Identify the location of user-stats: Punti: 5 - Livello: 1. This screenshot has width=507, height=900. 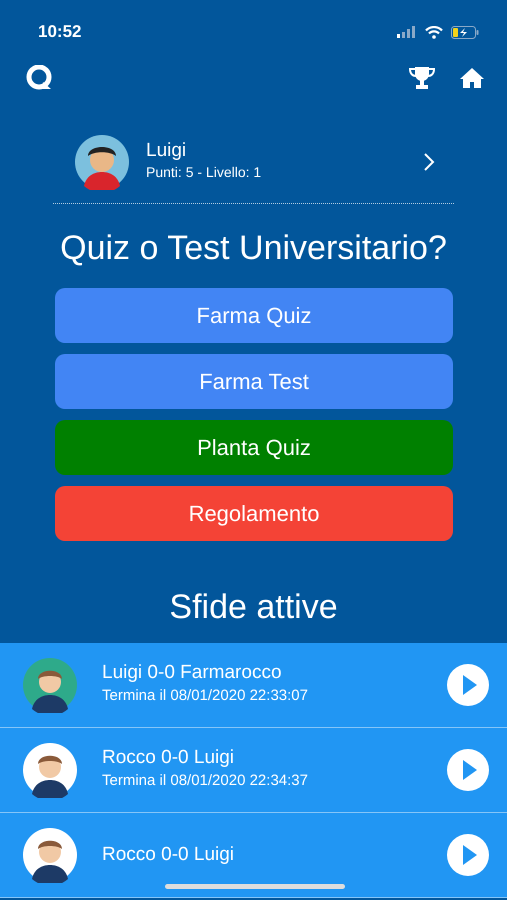
(204, 172).